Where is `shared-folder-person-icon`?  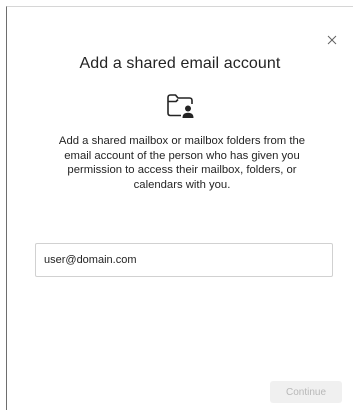
shared-folder-person-icon is located at coordinates (180, 106).